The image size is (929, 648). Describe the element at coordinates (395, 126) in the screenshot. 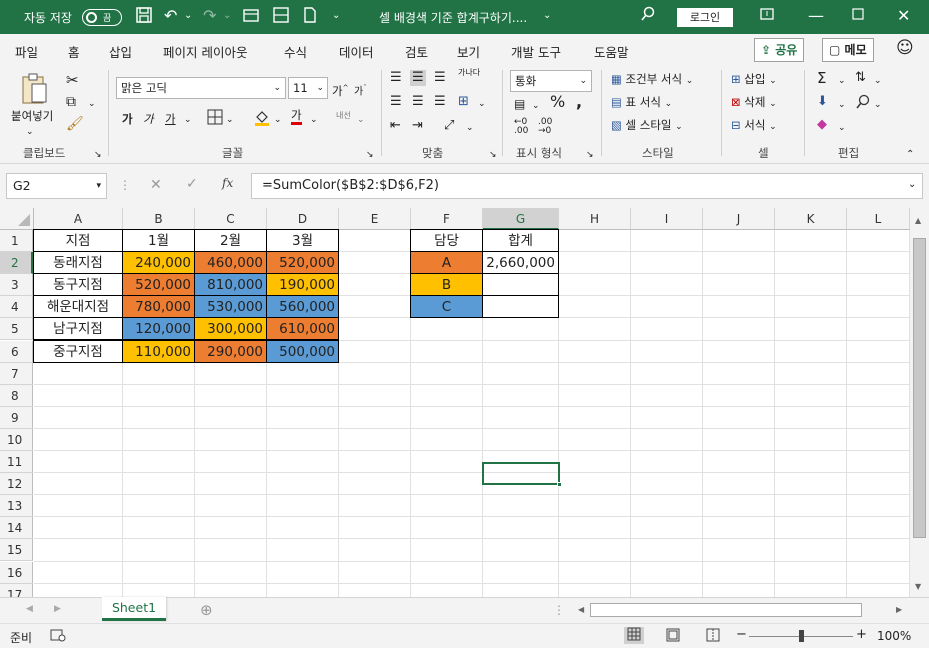

I see `decrease-indent-icon: ⇤` at that location.